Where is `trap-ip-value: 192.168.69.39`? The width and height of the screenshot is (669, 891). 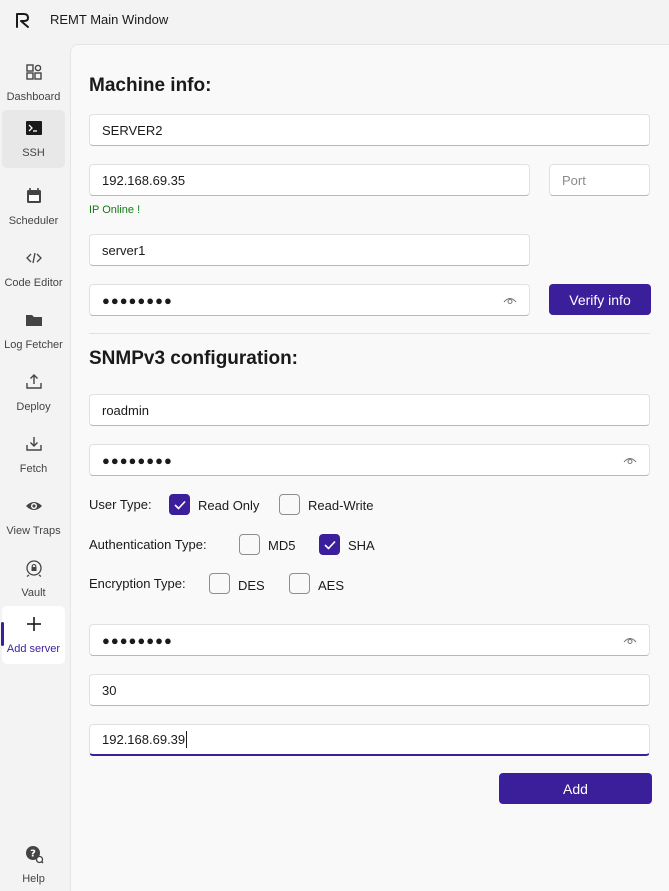 trap-ip-value: 192.168.69.39 is located at coordinates (144, 739).